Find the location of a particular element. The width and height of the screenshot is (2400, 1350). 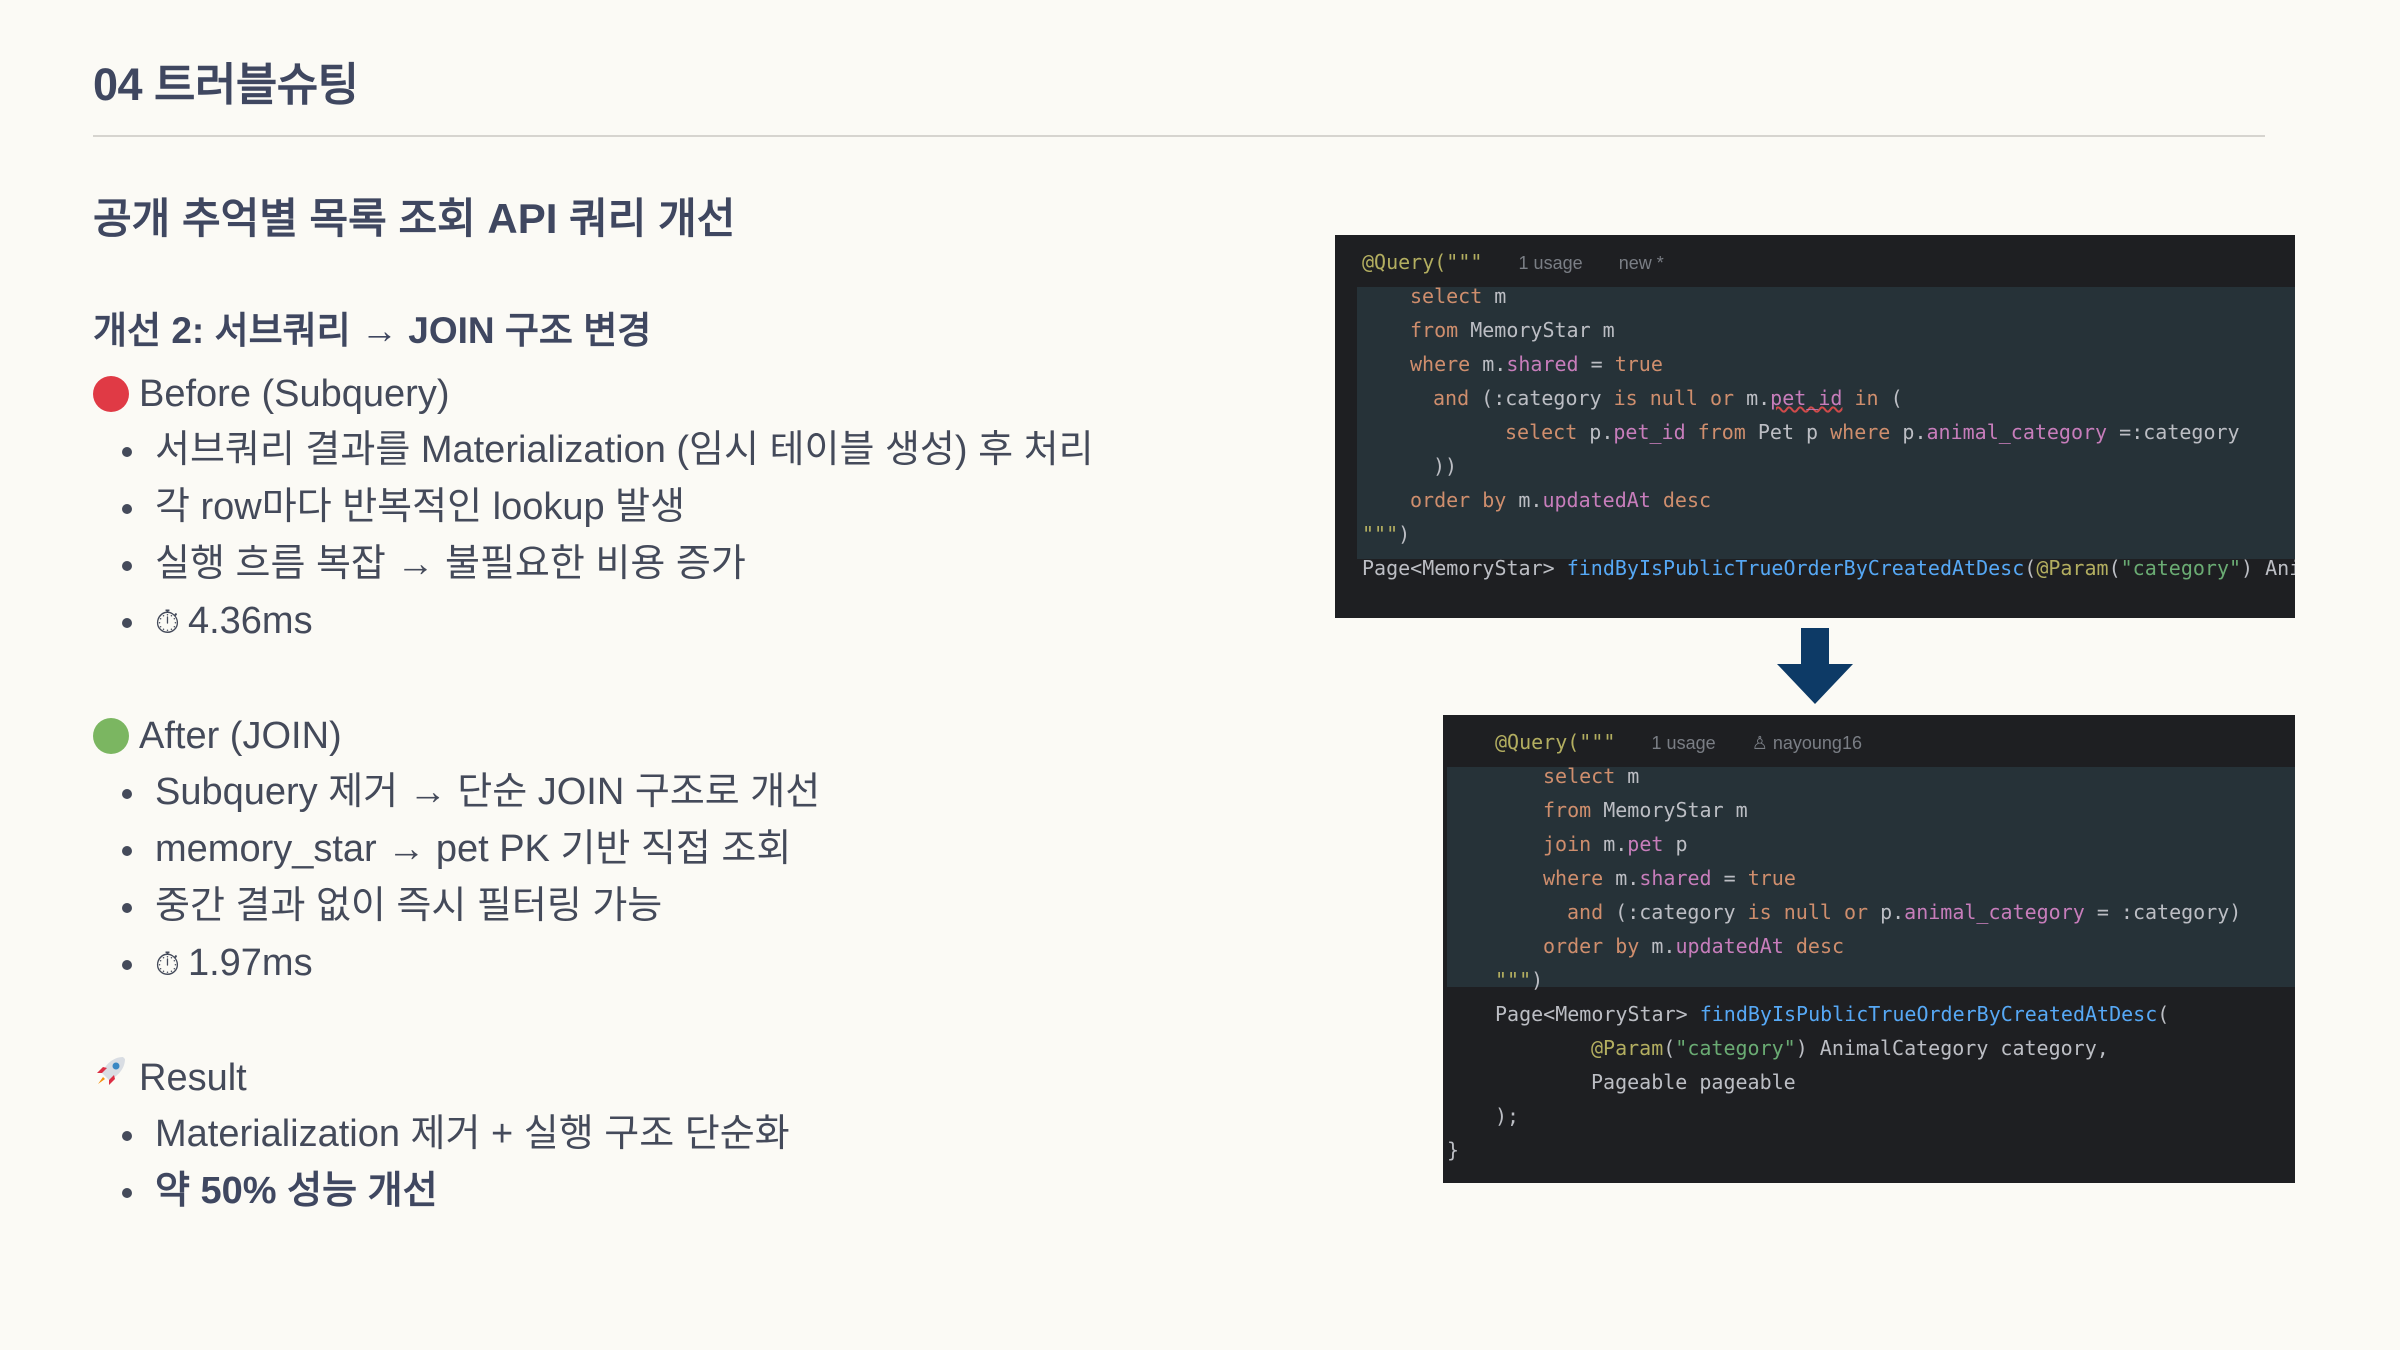

after-time: 1.97ms is located at coordinates (250, 963).